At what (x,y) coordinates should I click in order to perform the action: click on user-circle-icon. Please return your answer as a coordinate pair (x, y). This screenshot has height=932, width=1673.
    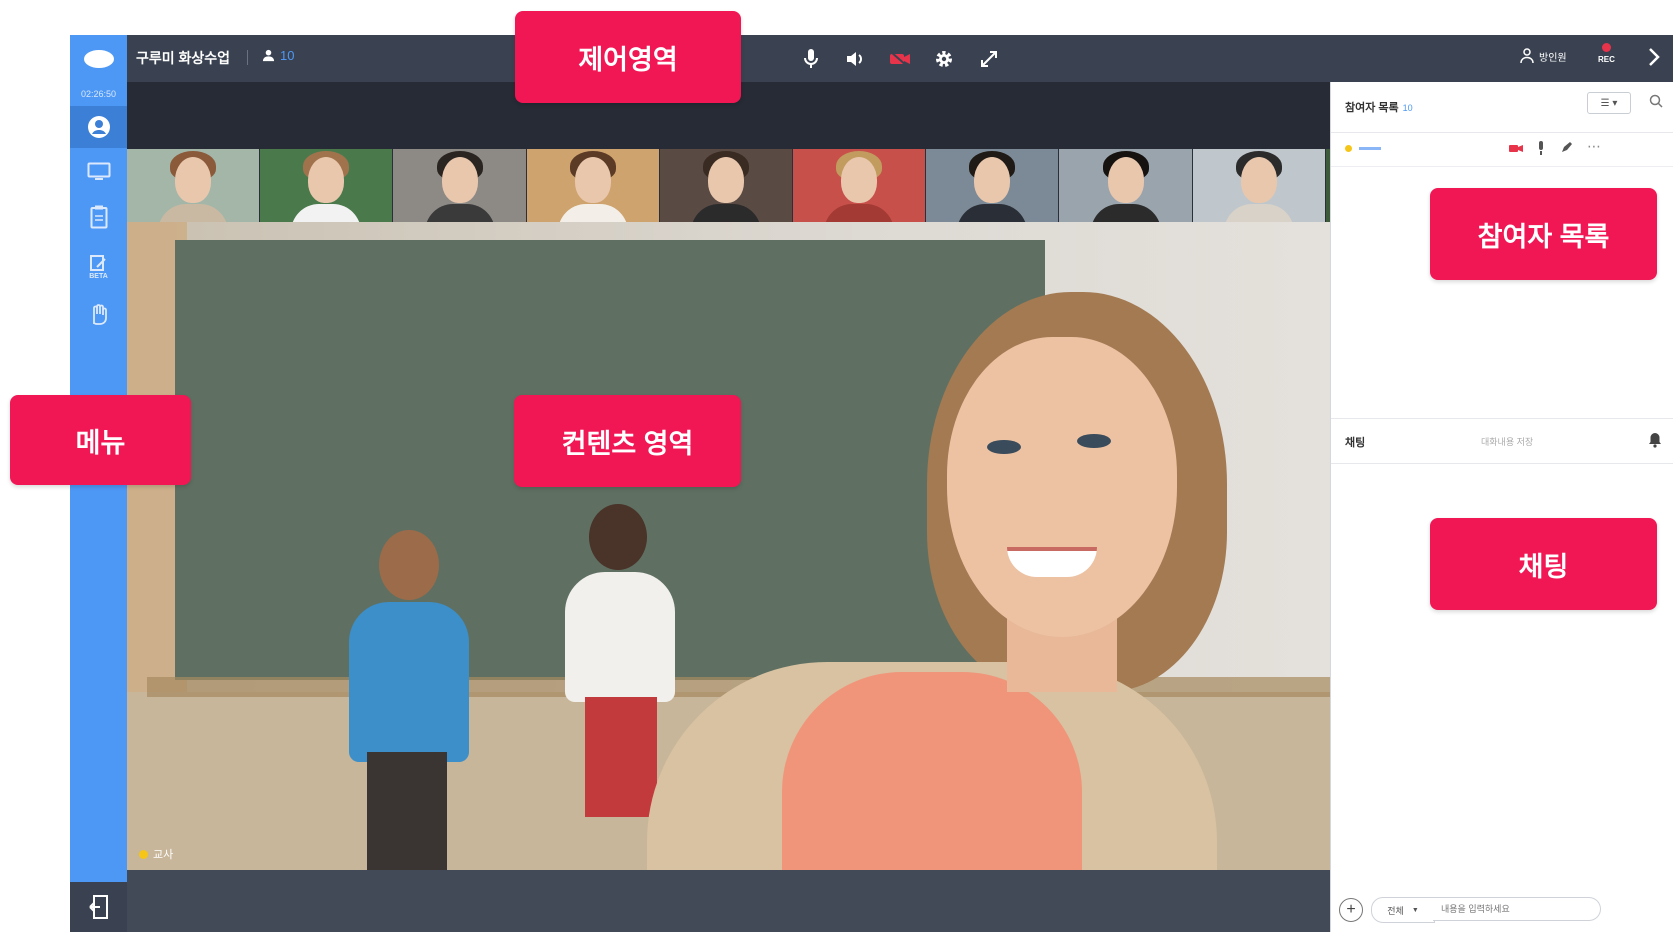
    Looking at the image, I should click on (98, 127).